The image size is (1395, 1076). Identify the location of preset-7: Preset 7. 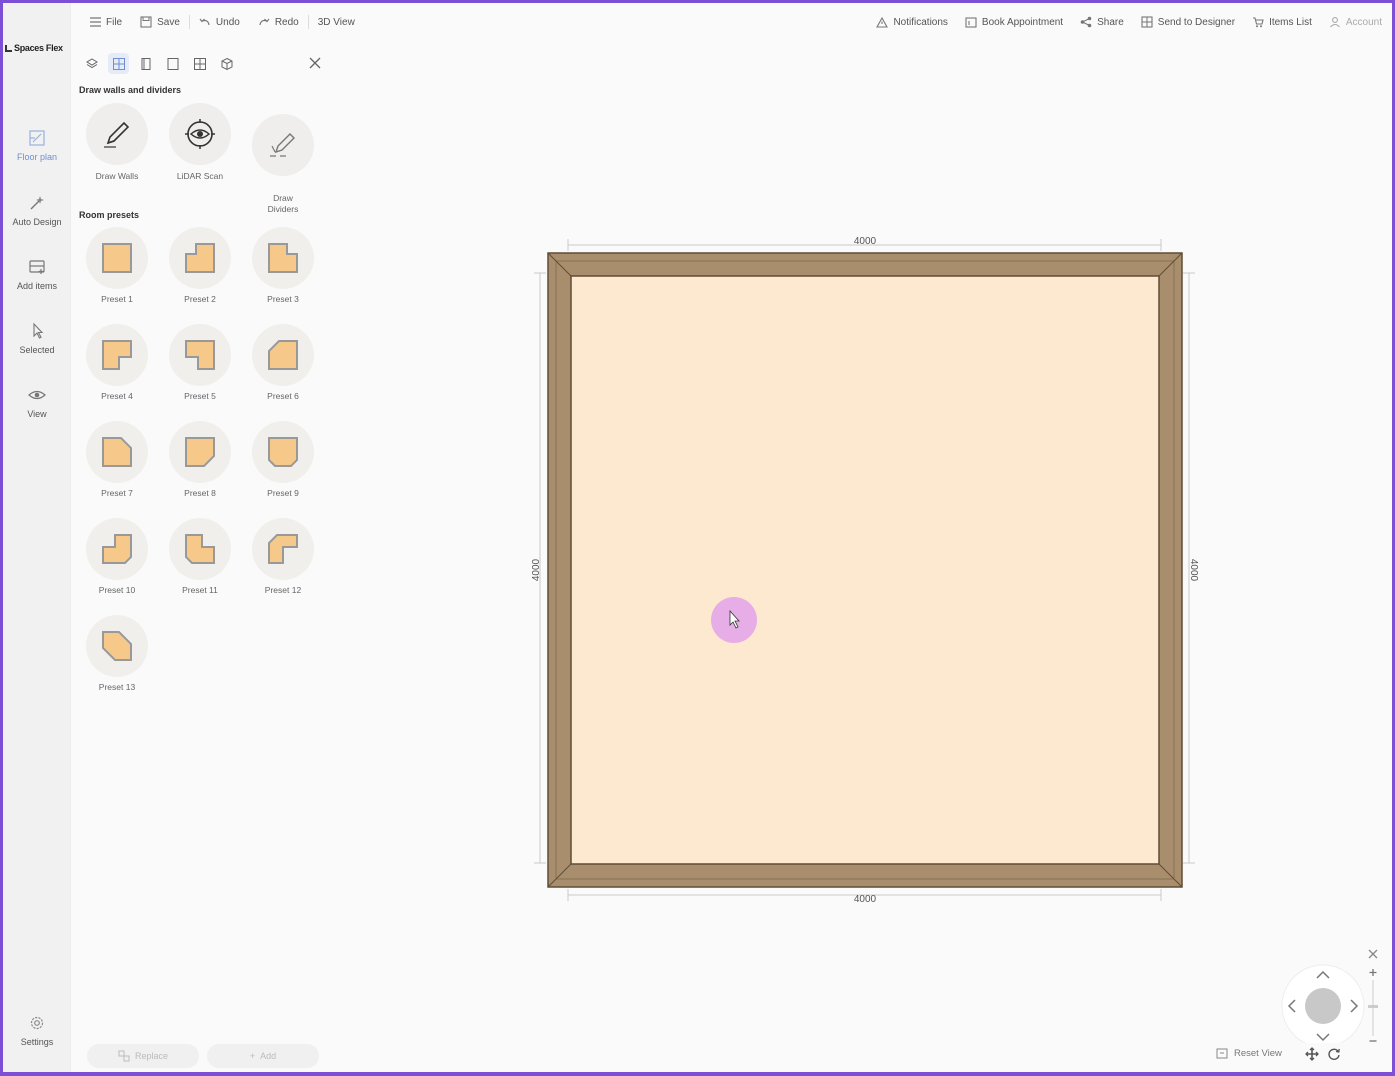
(117, 459).